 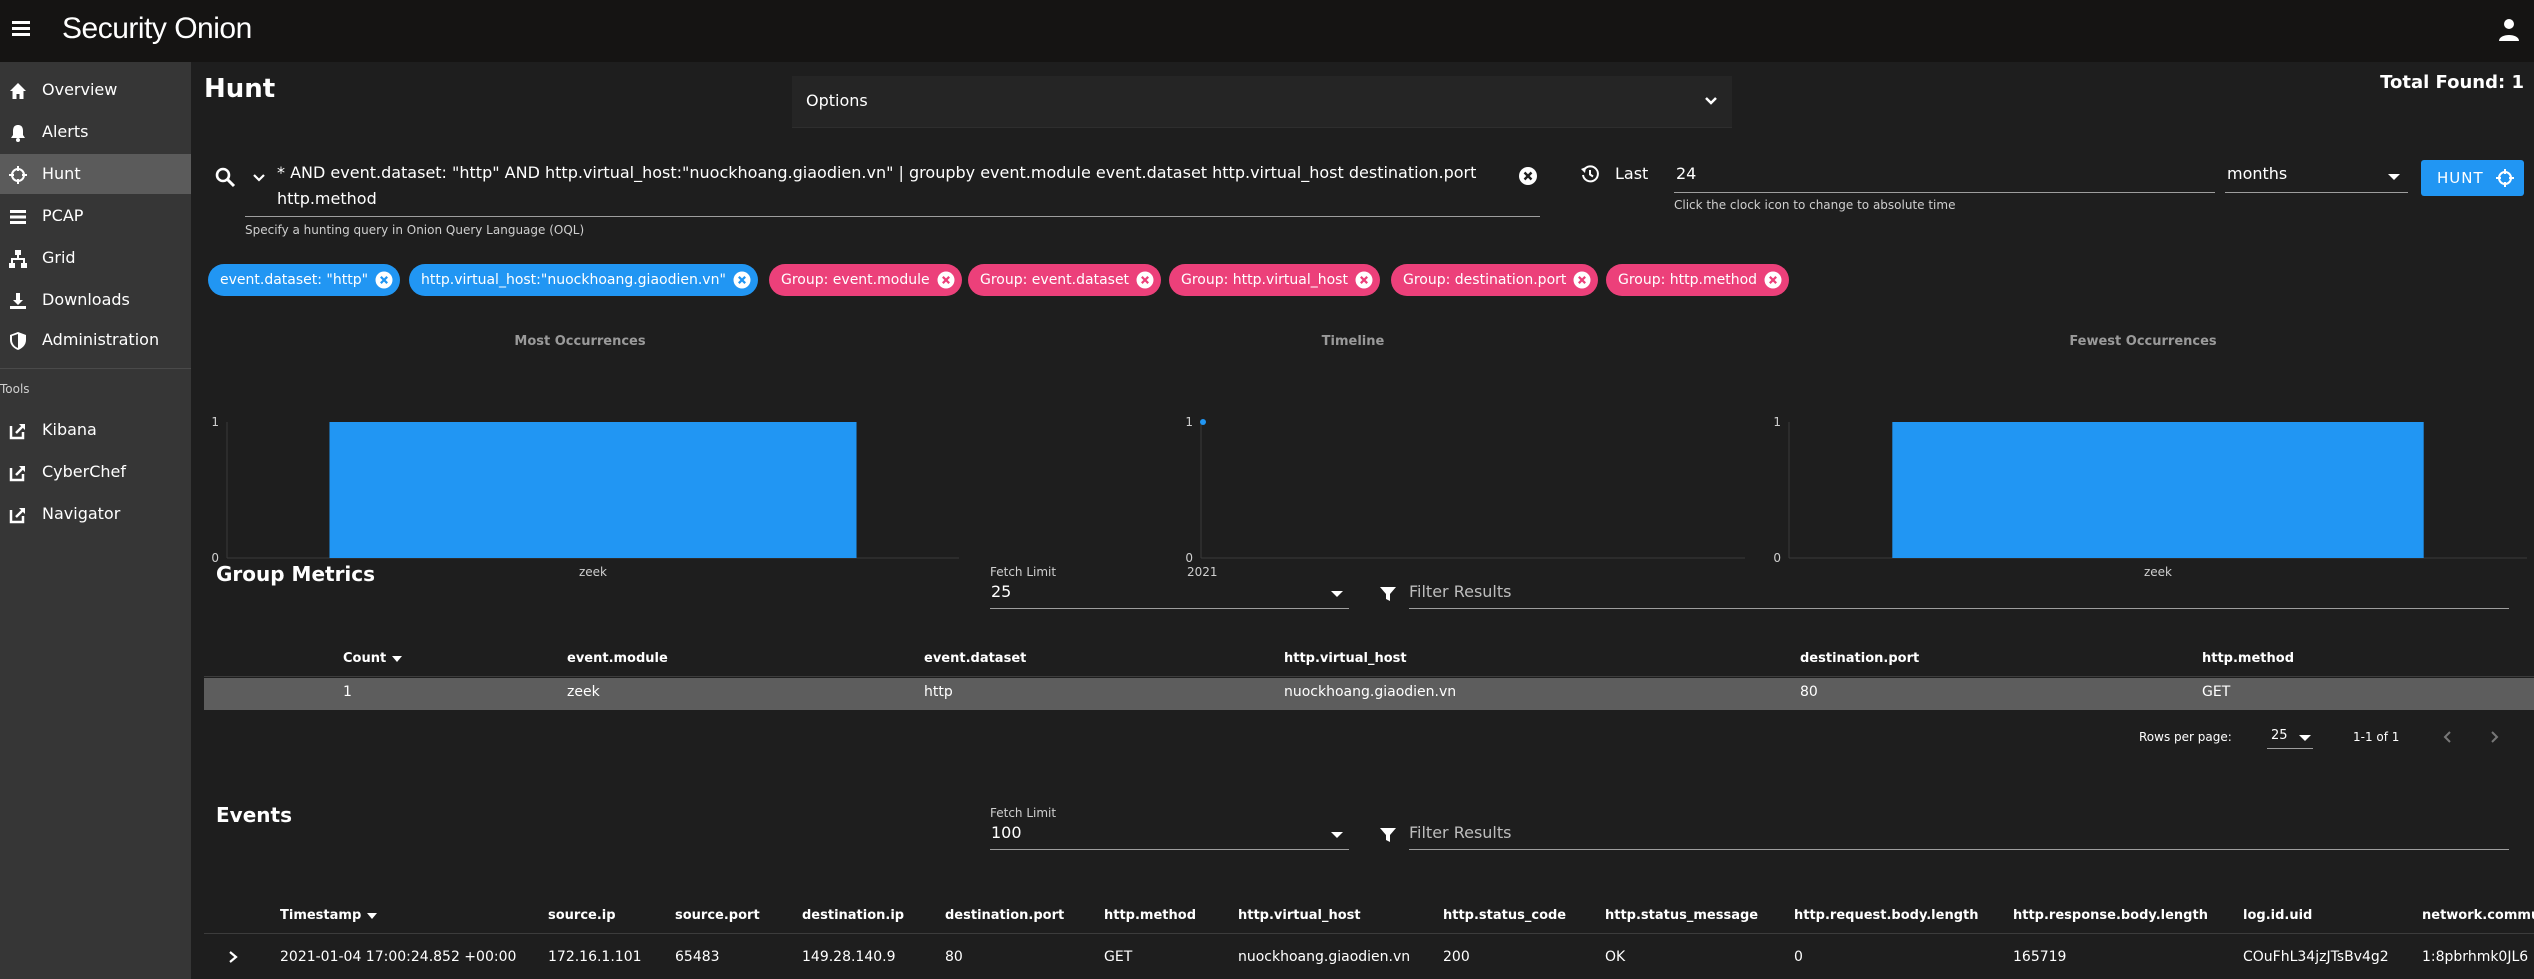 What do you see at coordinates (975, 658) in the screenshot?
I see `column-header: event.dataset` at bounding box center [975, 658].